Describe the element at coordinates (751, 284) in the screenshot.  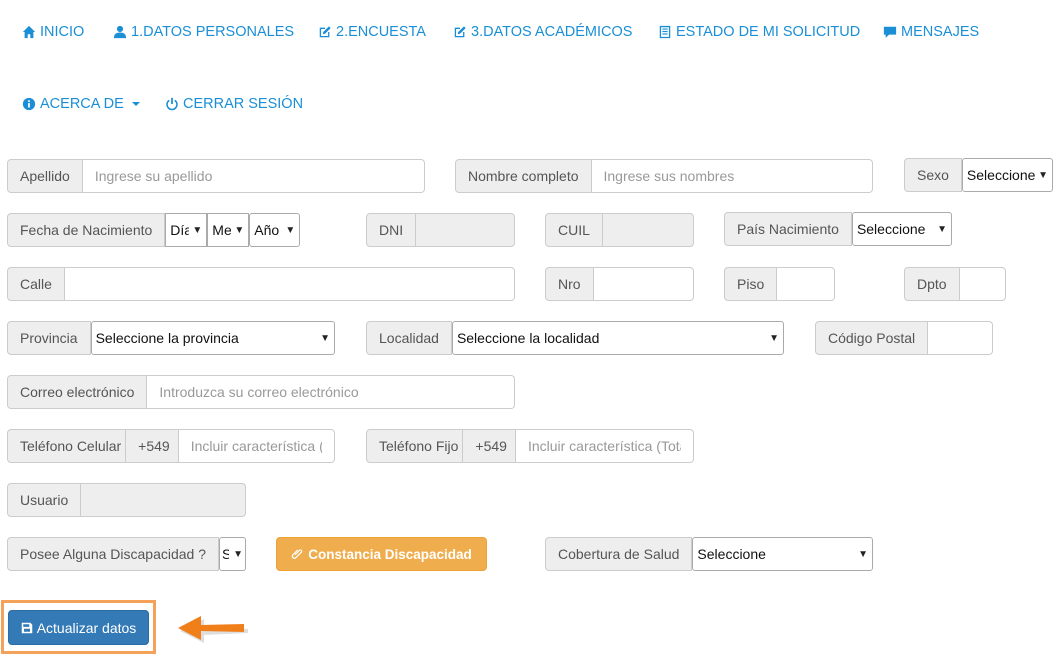
I see `piso-label: Piso` at that location.